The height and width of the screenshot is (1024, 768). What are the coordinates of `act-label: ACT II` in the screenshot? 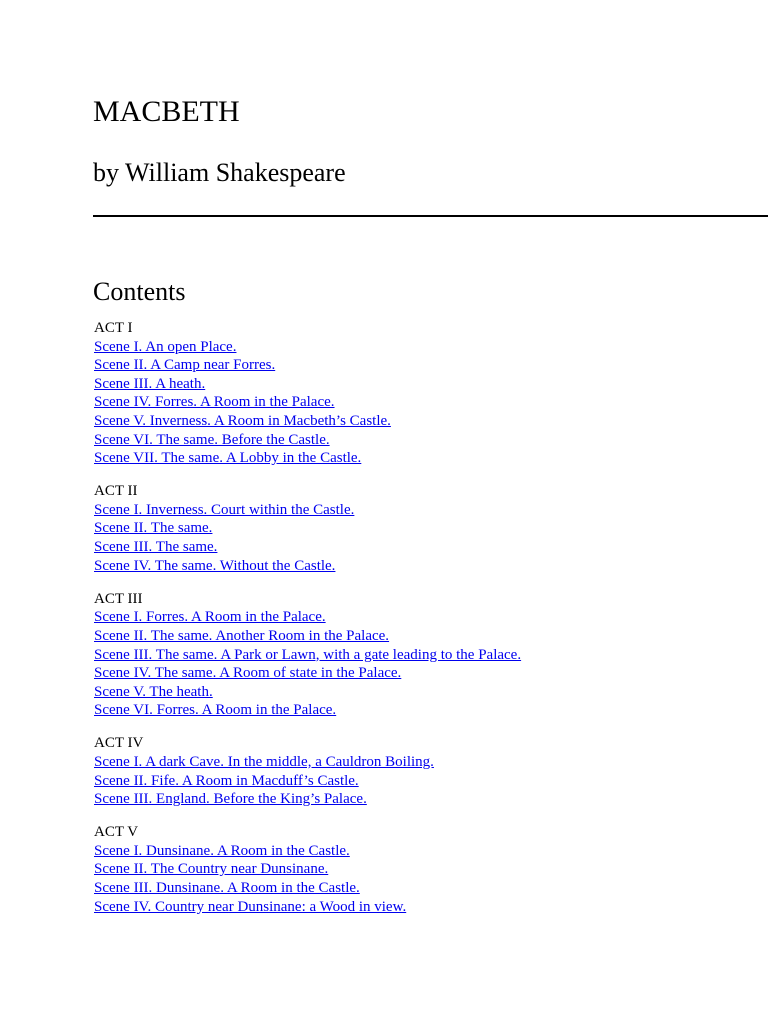 It's located at (116, 491).